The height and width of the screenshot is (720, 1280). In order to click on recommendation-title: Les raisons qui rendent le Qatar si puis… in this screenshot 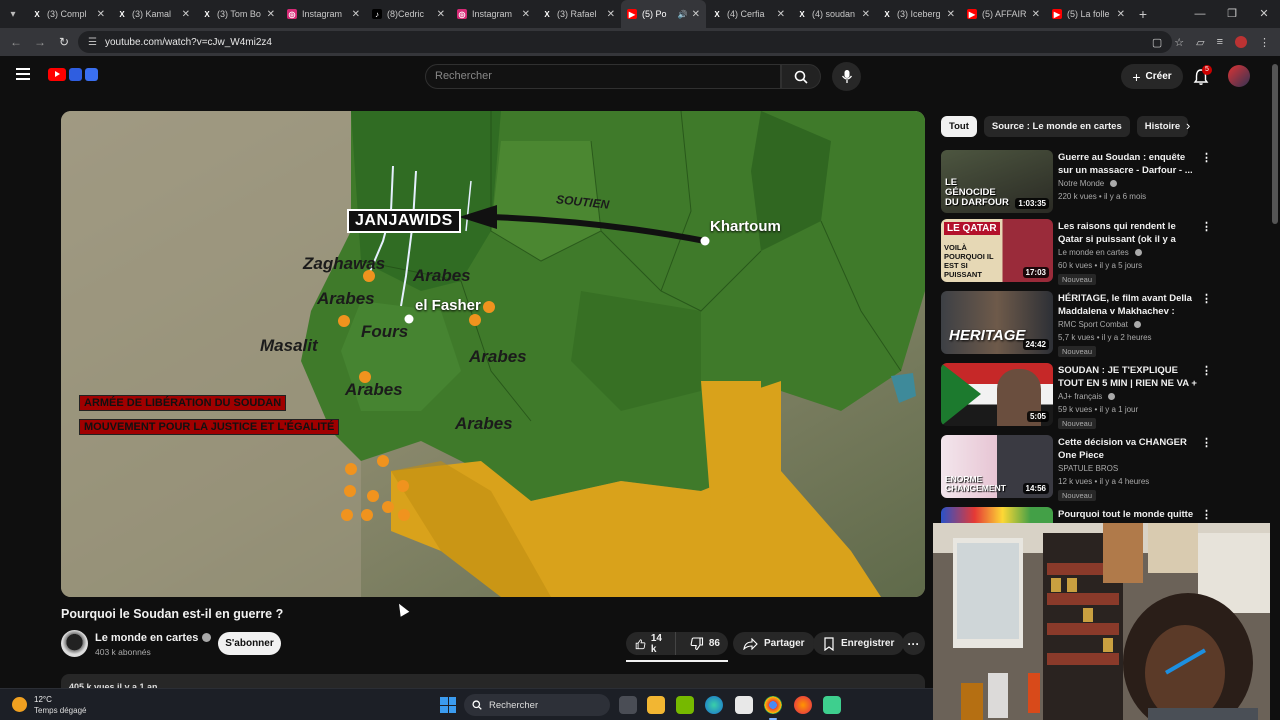, I will do `click(1128, 233)`.